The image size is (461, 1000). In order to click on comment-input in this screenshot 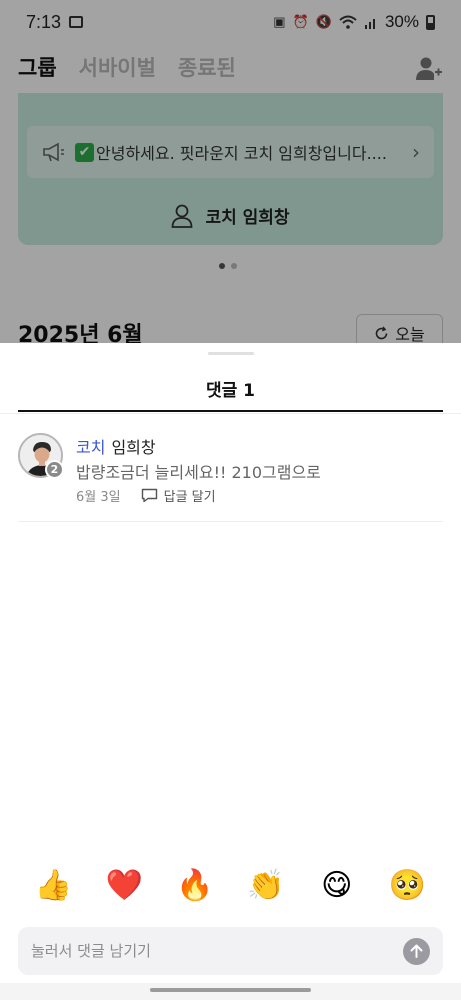, I will do `click(217, 951)`.